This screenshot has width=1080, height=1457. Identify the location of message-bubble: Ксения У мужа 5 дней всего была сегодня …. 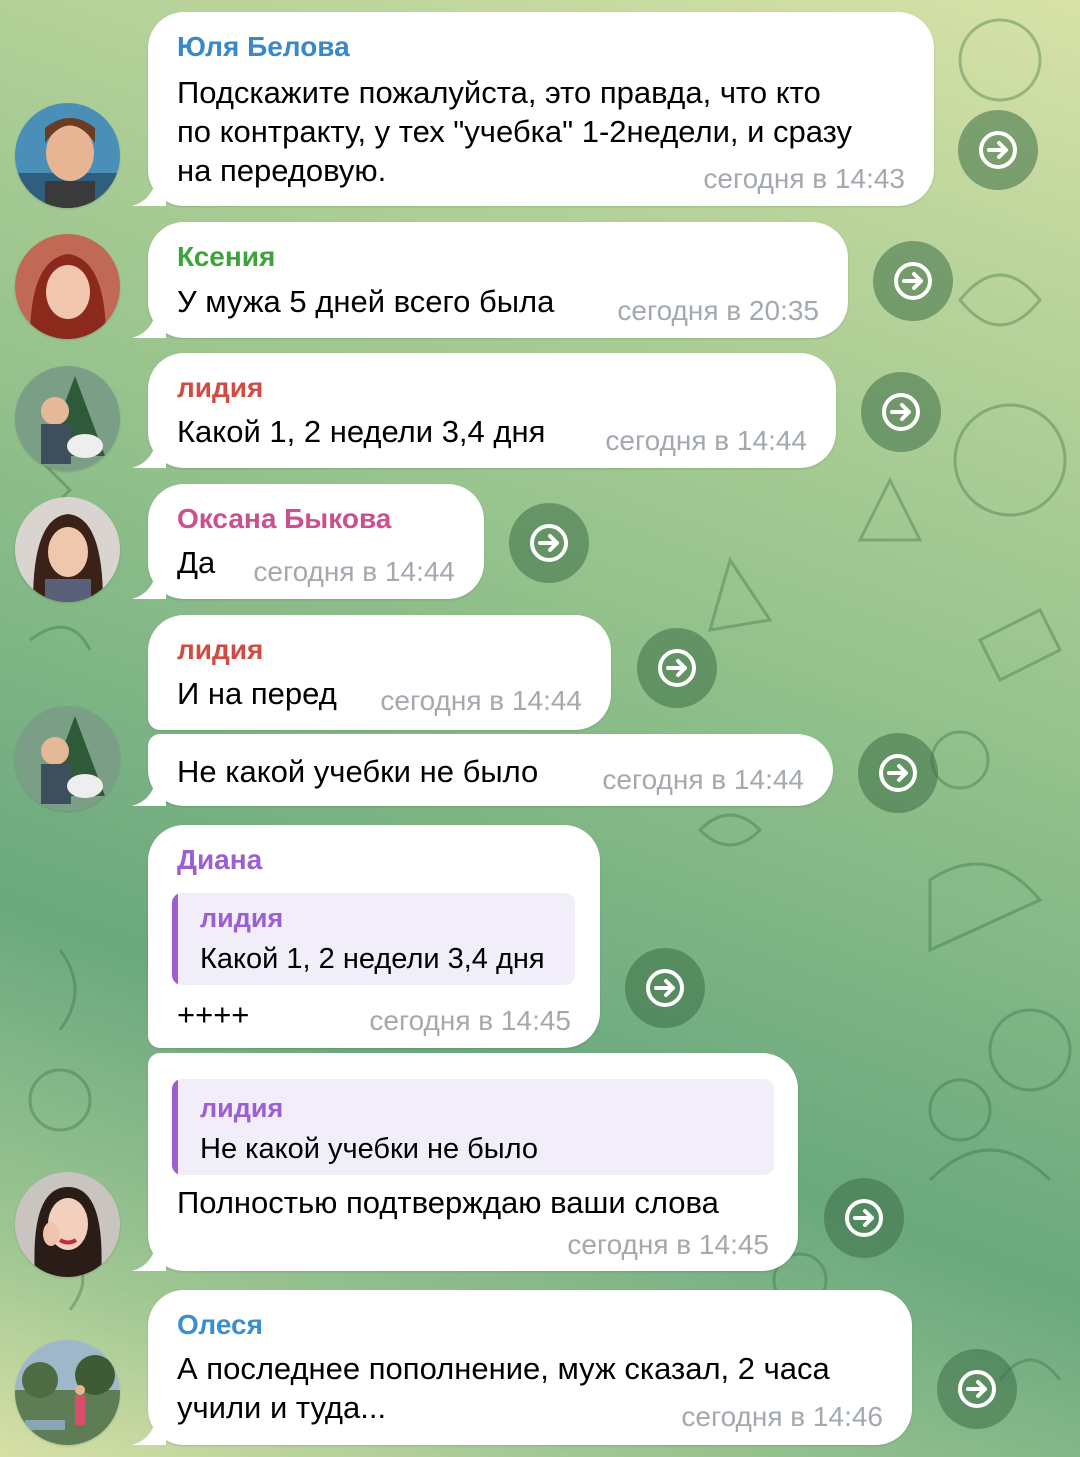
(498, 280).